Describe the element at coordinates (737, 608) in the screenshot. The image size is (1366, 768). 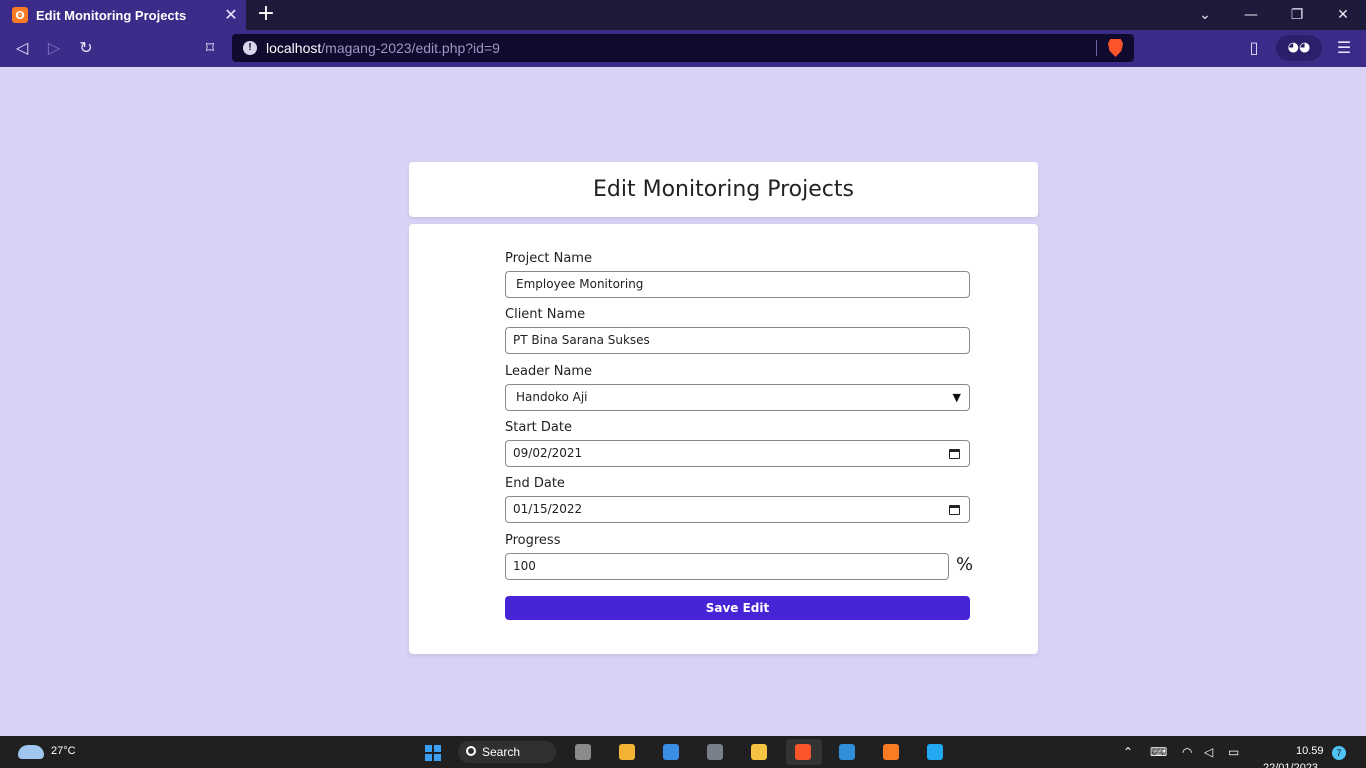
I see `save-edit-button: Save Edit` at that location.